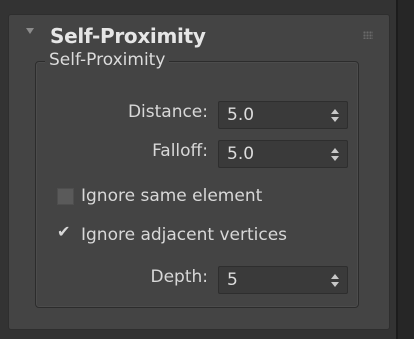 Image resolution: width=414 pixels, height=339 pixels. I want to click on falloff-label: Falloff:, so click(180, 151).